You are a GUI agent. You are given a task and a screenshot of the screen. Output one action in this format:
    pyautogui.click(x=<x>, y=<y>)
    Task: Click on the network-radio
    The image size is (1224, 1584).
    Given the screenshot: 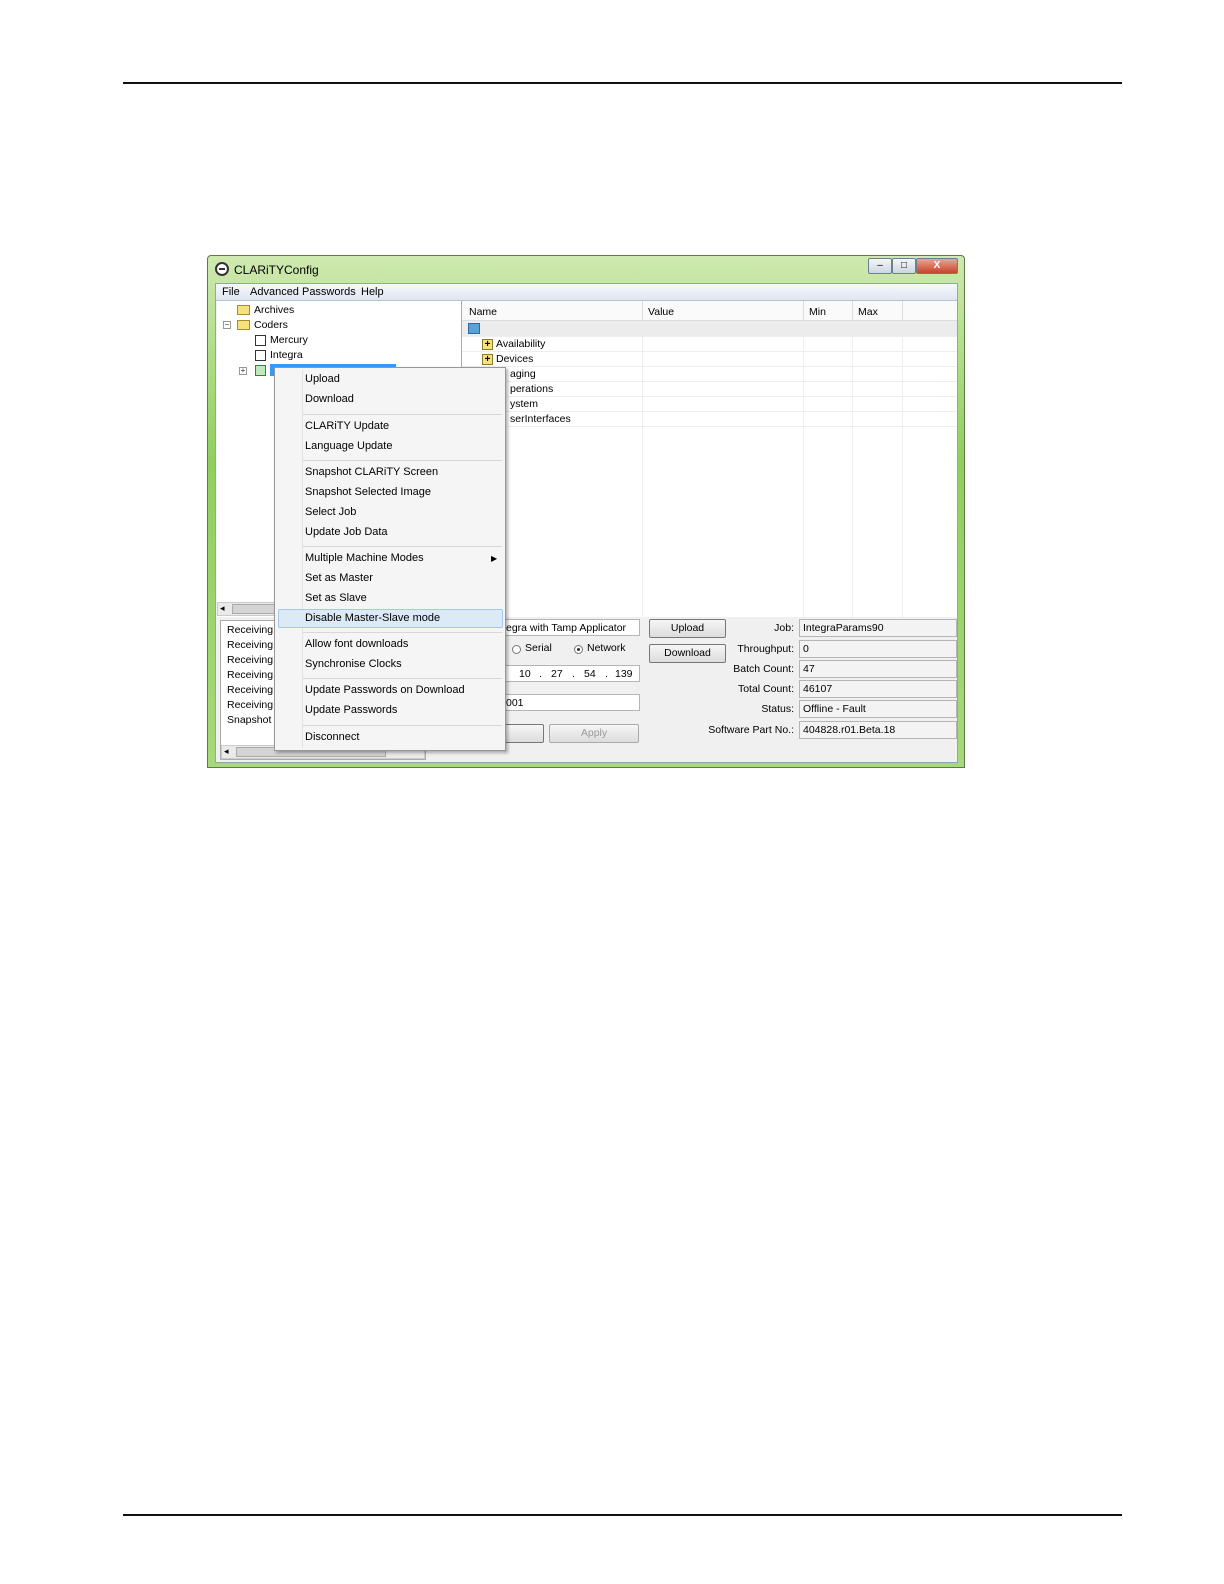 What is the action you would take?
    pyautogui.click(x=578, y=649)
    